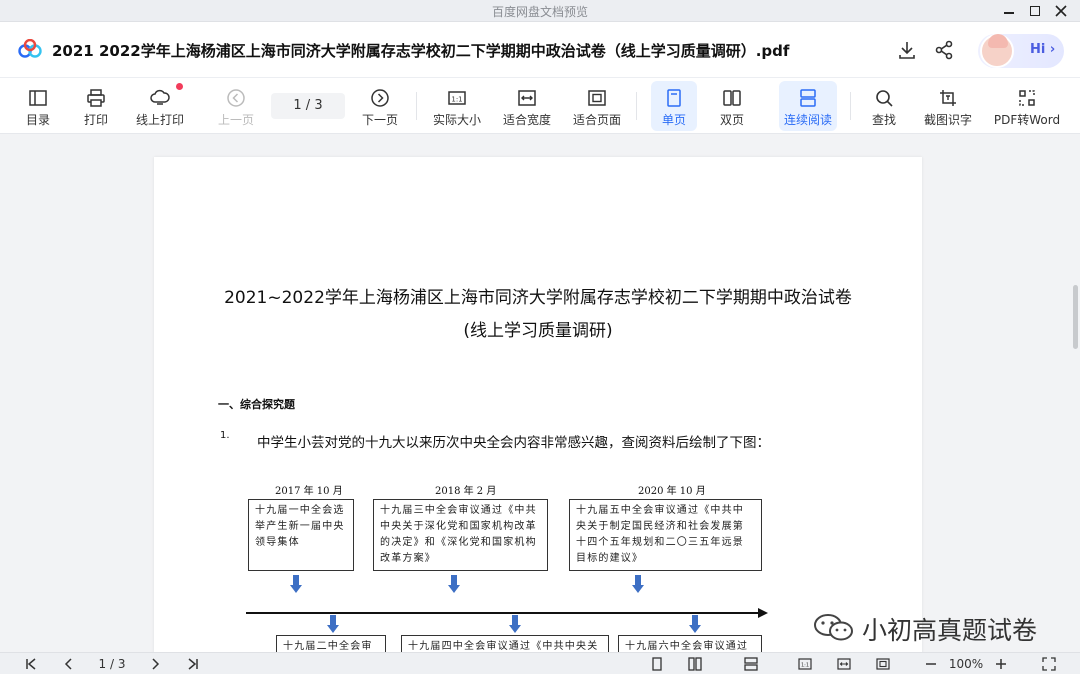  I want to click on continuous-mode-button, so click(751, 664).